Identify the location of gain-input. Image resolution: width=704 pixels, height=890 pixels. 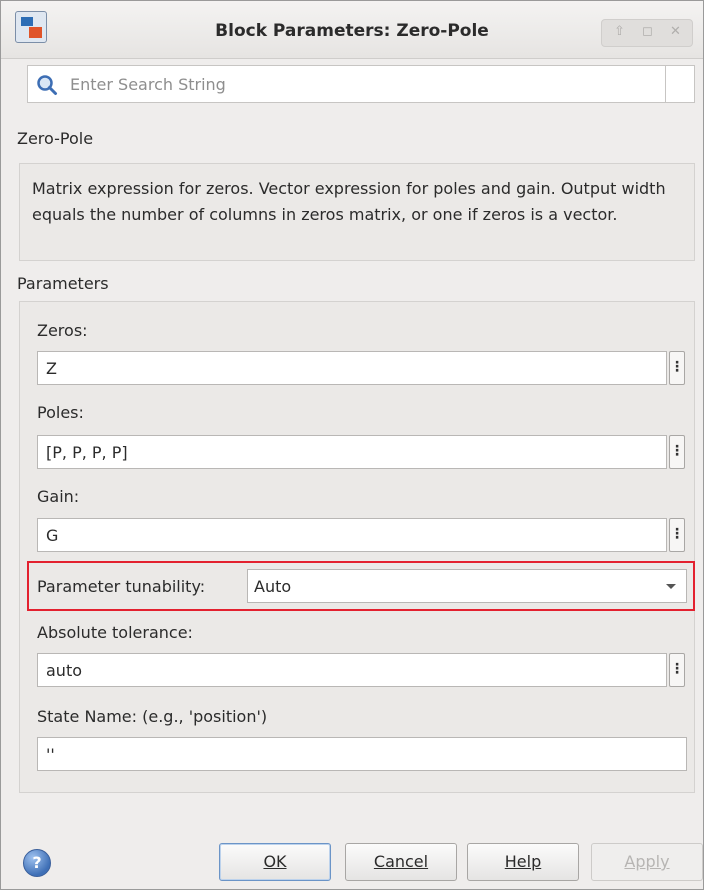
(350, 535).